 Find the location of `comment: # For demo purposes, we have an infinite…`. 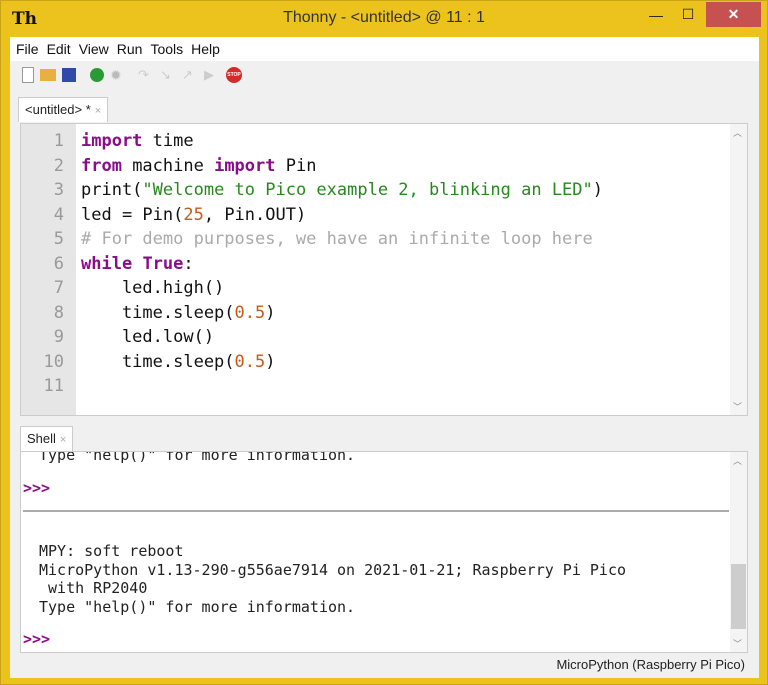

comment: # For demo purposes, we have an infinite… is located at coordinates (337, 239).